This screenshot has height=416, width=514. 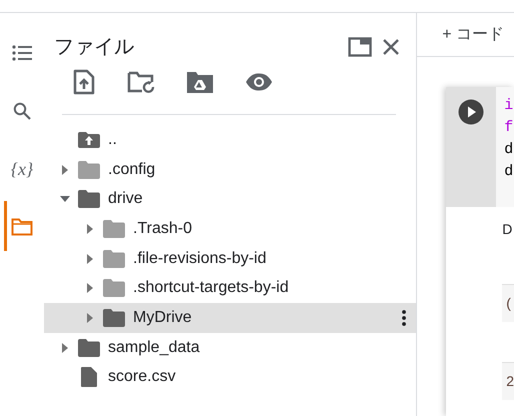 I want to click on table-of-contents-icon, so click(x=22, y=53).